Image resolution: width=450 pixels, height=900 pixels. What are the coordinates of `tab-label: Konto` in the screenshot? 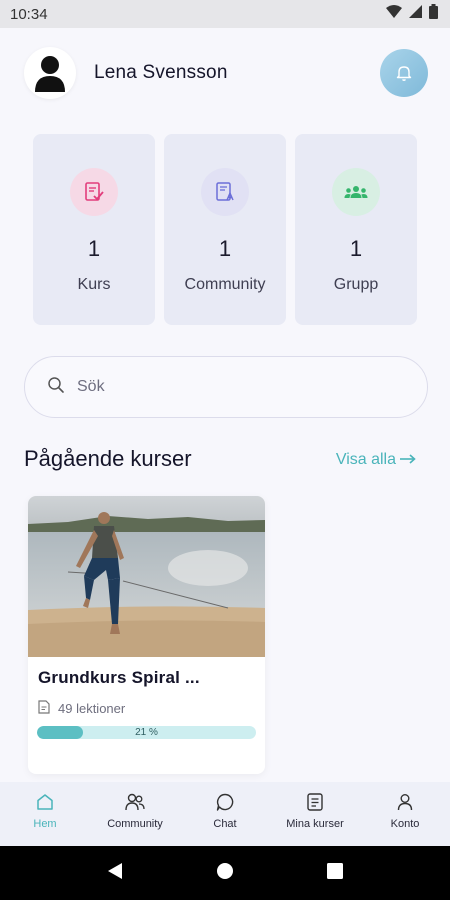 It's located at (405, 824).